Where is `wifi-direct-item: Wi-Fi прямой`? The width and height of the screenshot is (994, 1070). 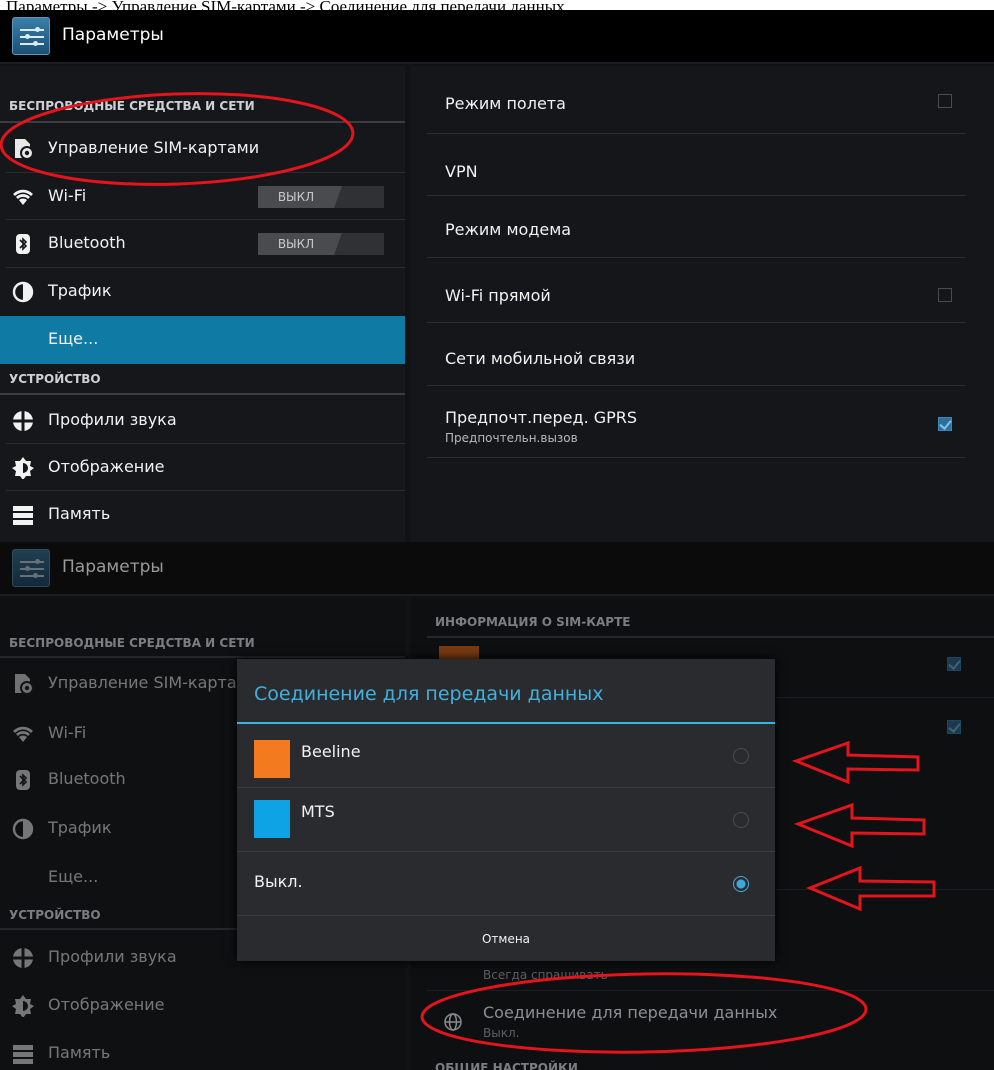 wifi-direct-item: Wi-Fi прямой is located at coordinates (696, 300).